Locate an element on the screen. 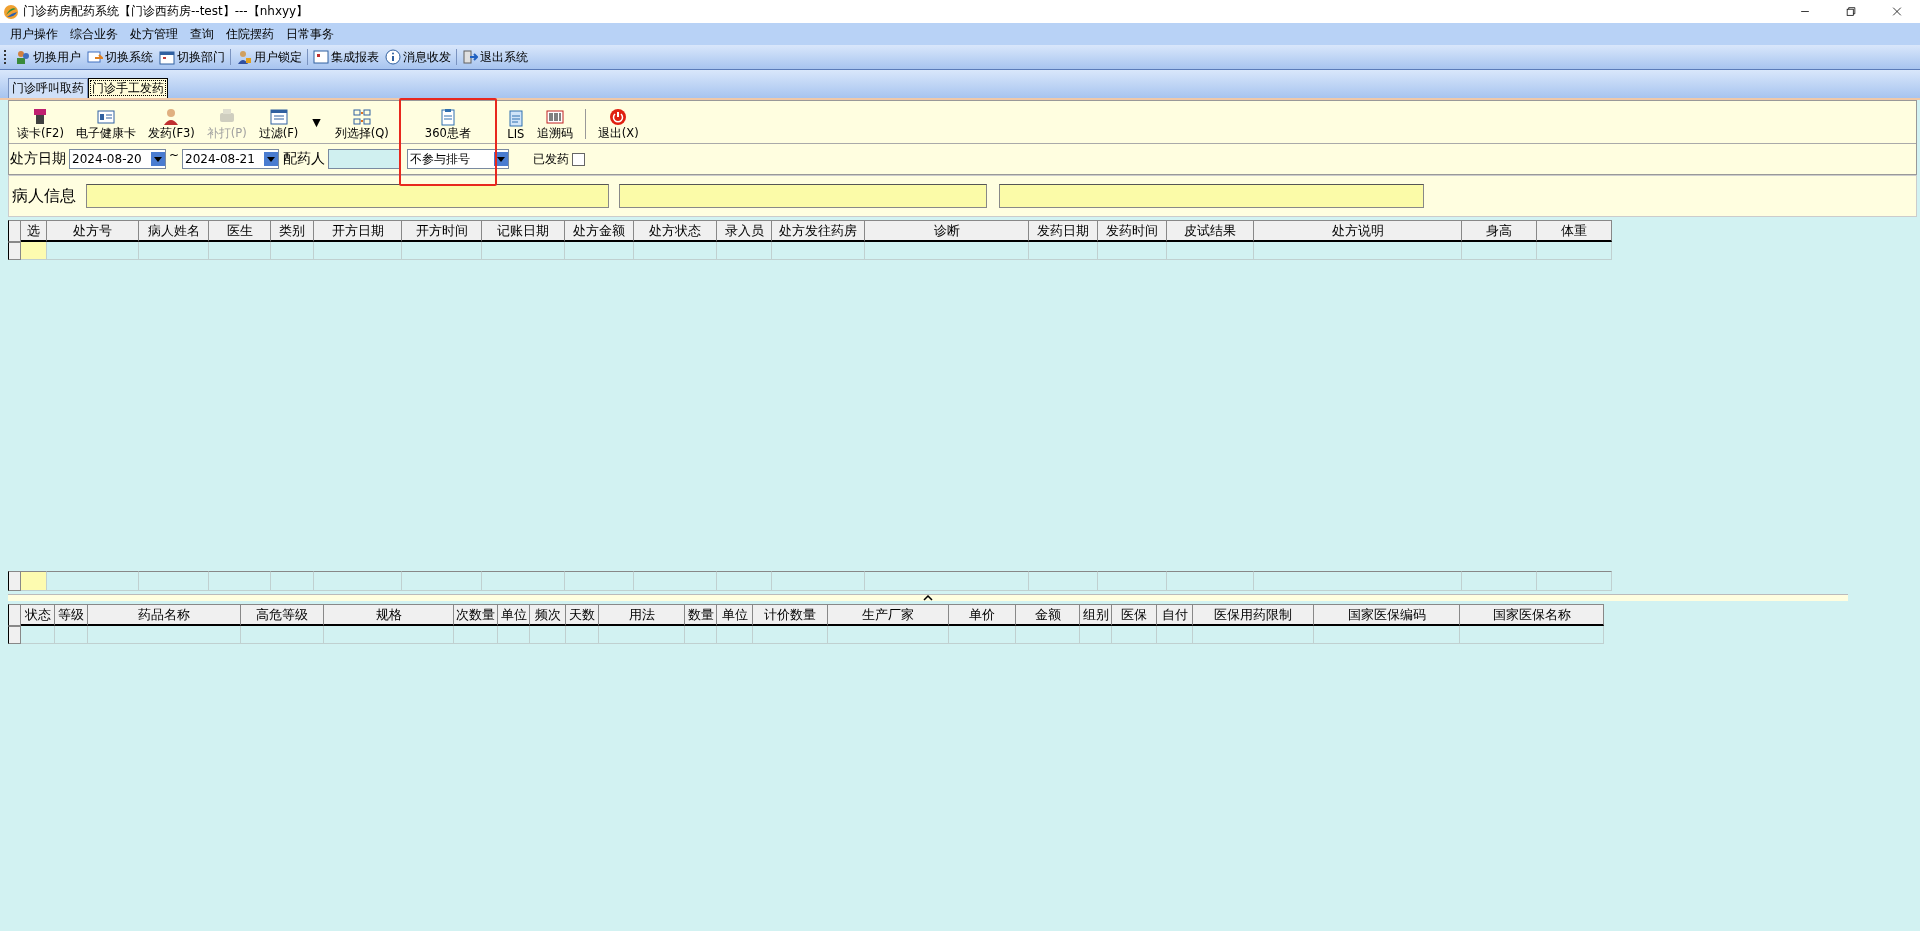 This screenshot has height=931, width=1920. menu-item: 住院摆药 is located at coordinates (250, 34).